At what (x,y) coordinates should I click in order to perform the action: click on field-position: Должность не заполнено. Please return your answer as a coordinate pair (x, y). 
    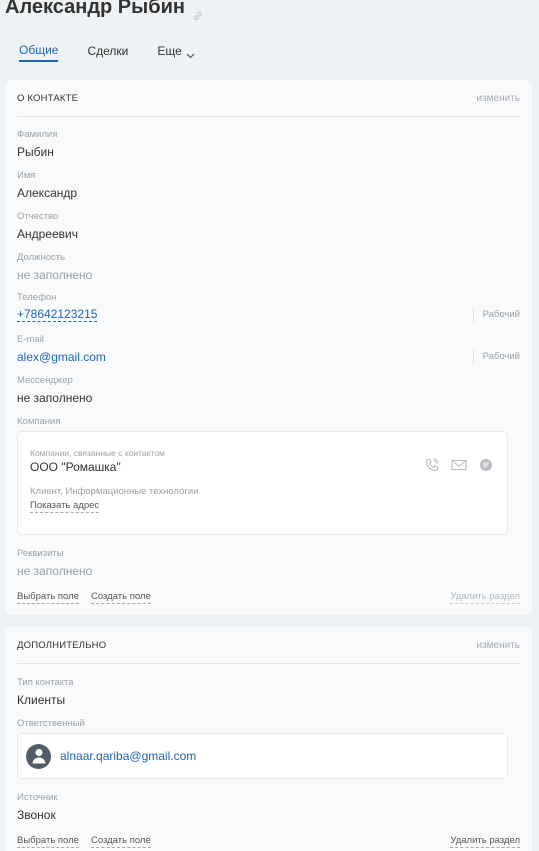
    Looking at the image, I should click on (55, 267).